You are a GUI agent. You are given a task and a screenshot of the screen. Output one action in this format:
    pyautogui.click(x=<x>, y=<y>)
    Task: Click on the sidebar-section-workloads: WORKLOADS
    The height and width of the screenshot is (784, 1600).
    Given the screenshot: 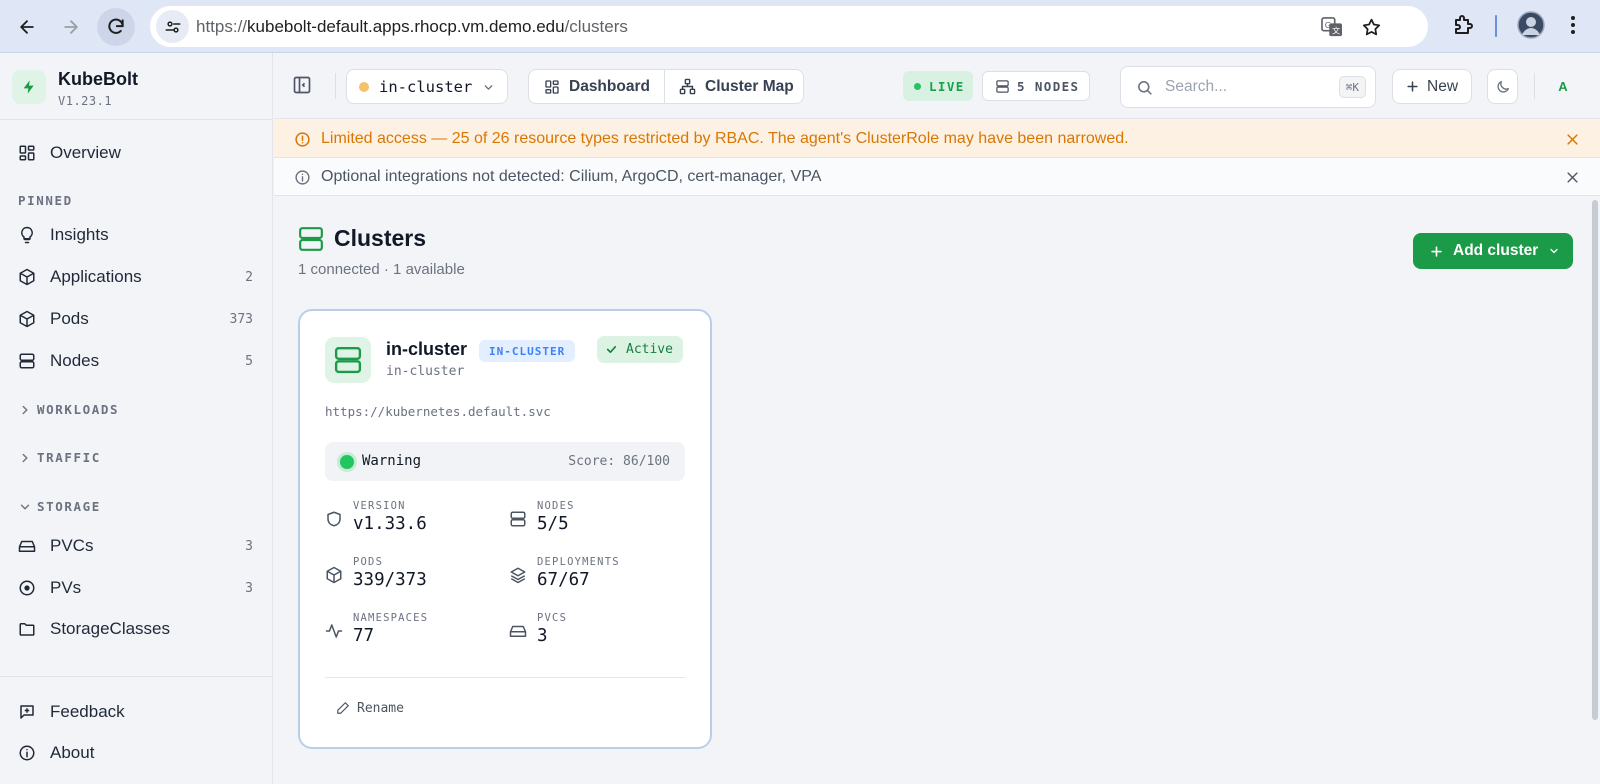 What is the action you would take?
    pyautogui.click(x=68, y=409)
    